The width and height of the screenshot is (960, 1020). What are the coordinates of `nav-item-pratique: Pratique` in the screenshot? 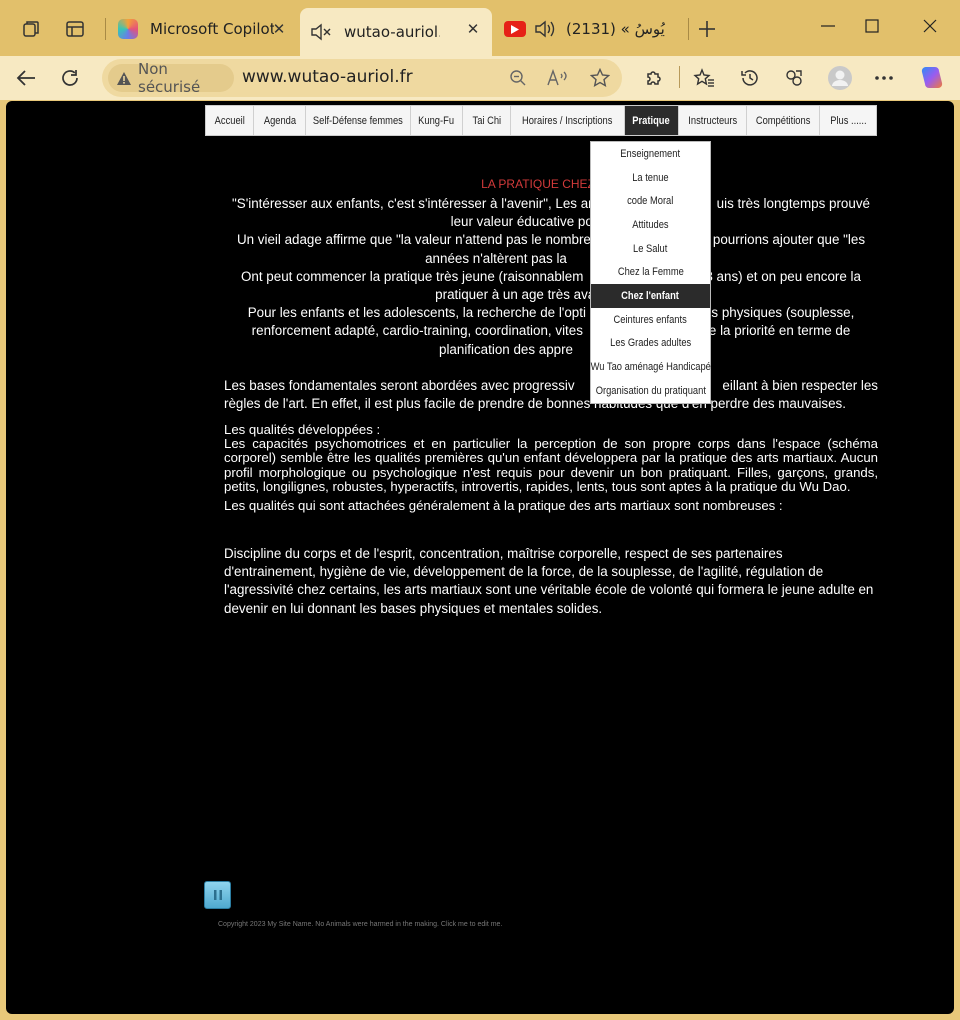 It's located at (652, 120).